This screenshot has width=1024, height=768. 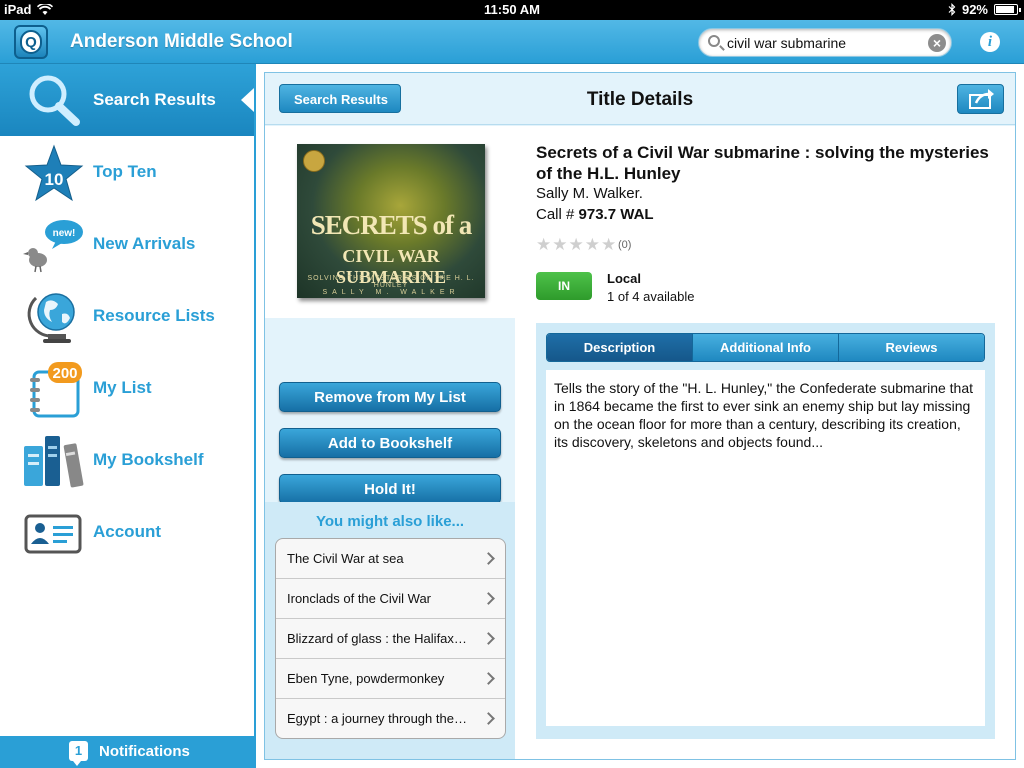 What do you see at coordinates (589, 193) in the screenshot?
I see `book-author: Sally M. Walker.` at bounding box center [589, 193].